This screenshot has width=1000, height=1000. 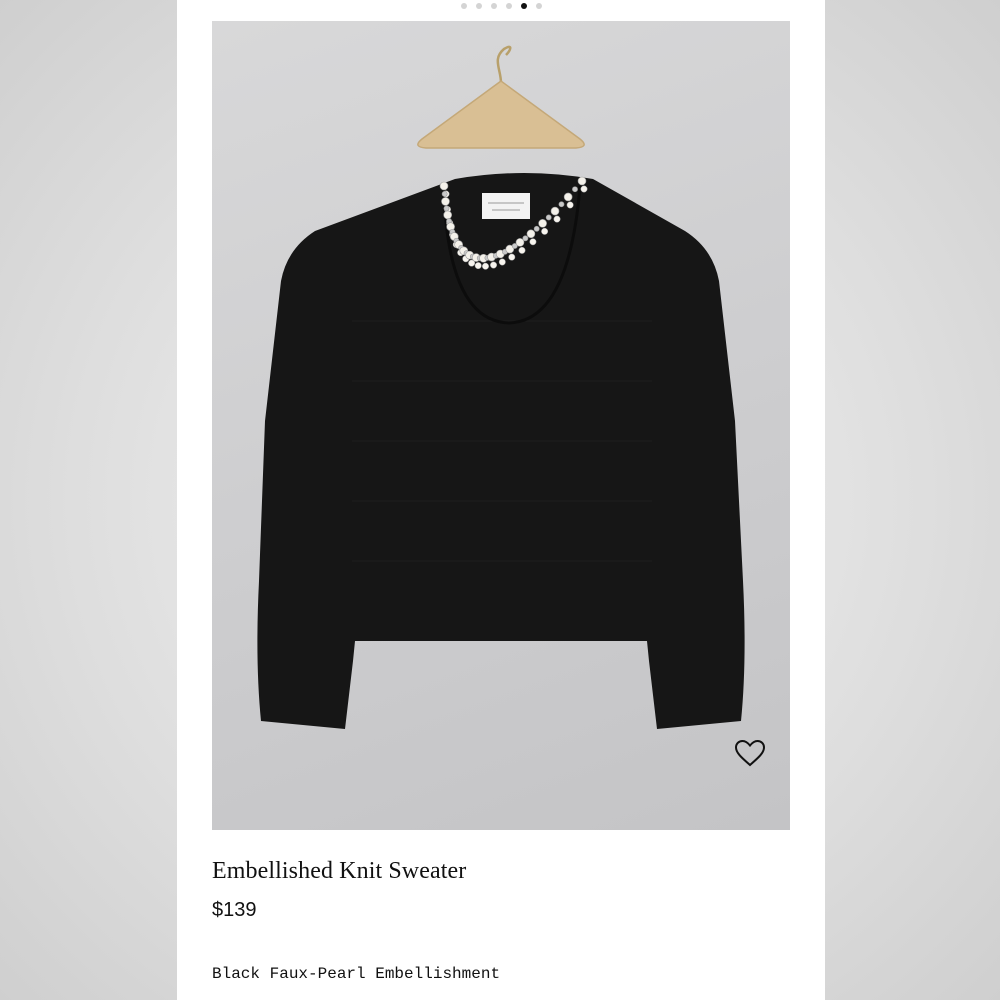 What do you see at coordinates (339, 871) in the screenshot?
I see `product-title: Embellished Knit Sweater` at bounding box center [339, 871].